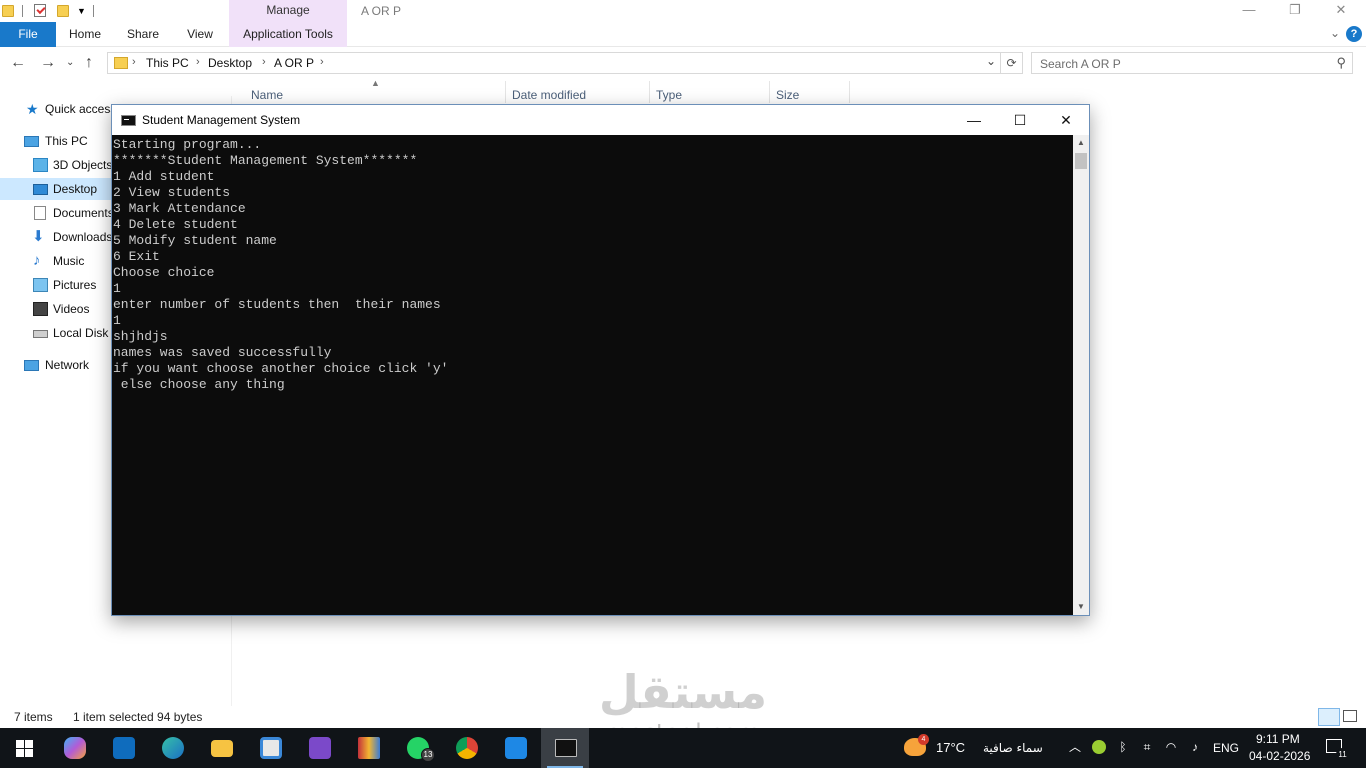  What do you see at coordinates (319, 748) in the screenshot?
I see `taskbar-visual-studio` at bounding box center [319, 748].